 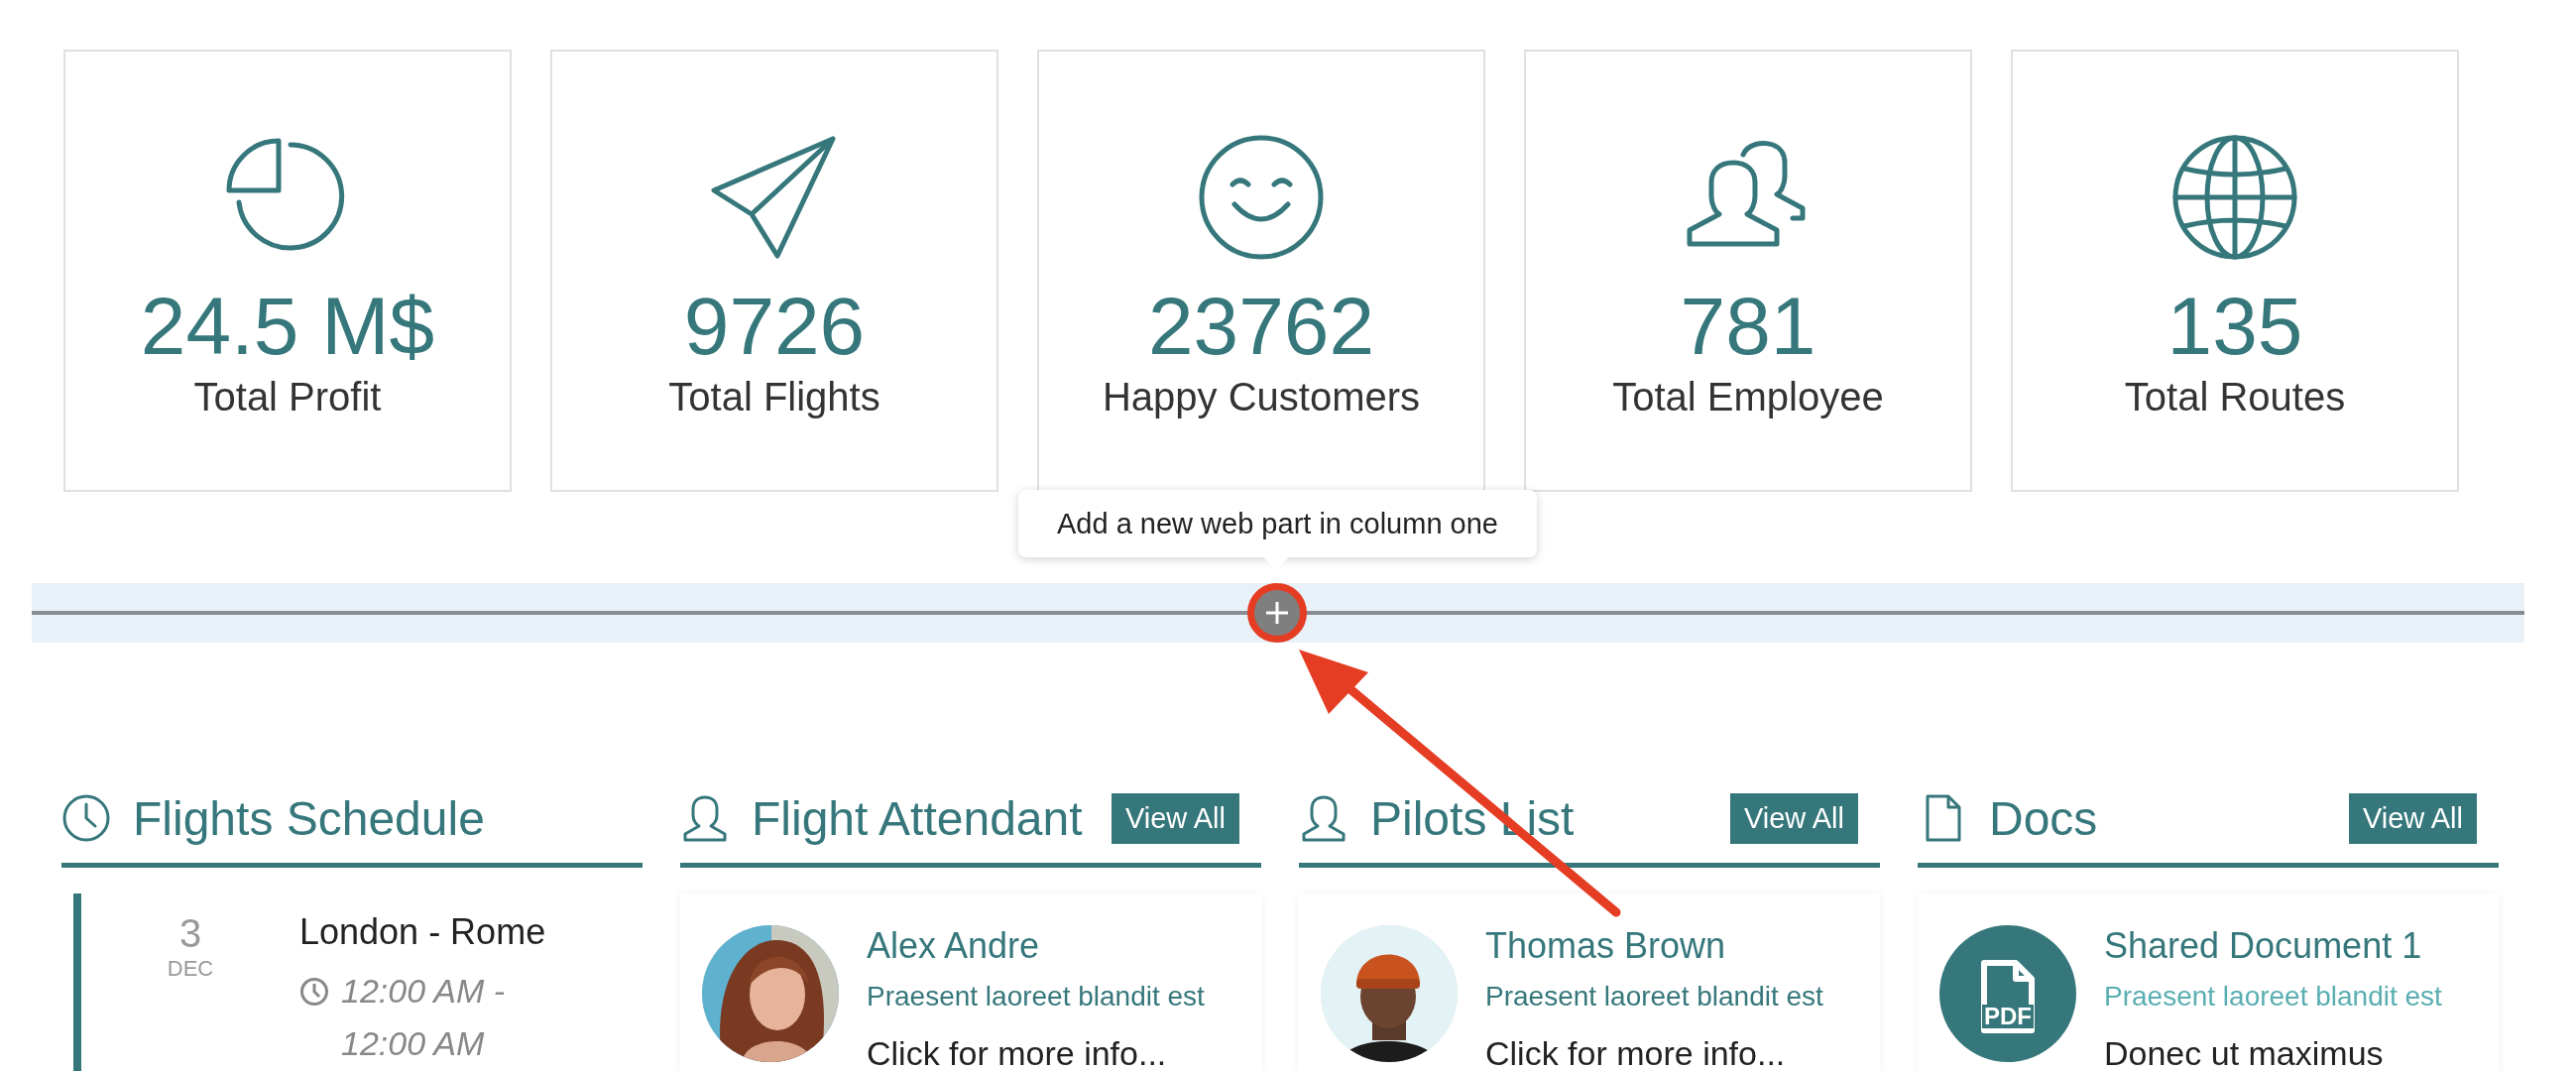 I want to click on stat-label: Happy Customers, so click(x=1262, y=397).